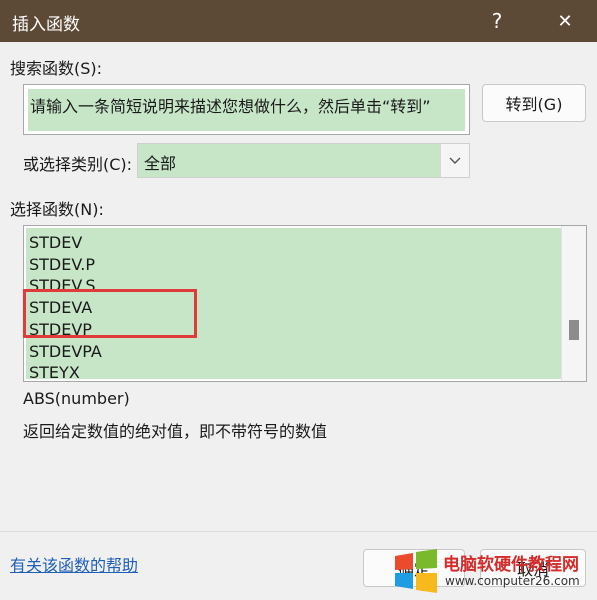 The width and height of the screenshot is (597, 600). I want to click on windows-logo-icon, so click(416, 571).